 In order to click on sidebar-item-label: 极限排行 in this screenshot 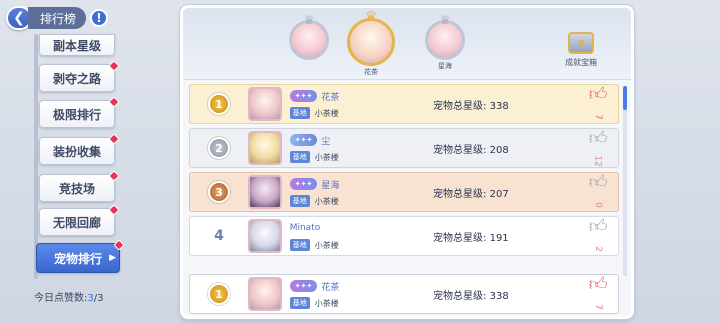, I will do `click(76, 114)`.